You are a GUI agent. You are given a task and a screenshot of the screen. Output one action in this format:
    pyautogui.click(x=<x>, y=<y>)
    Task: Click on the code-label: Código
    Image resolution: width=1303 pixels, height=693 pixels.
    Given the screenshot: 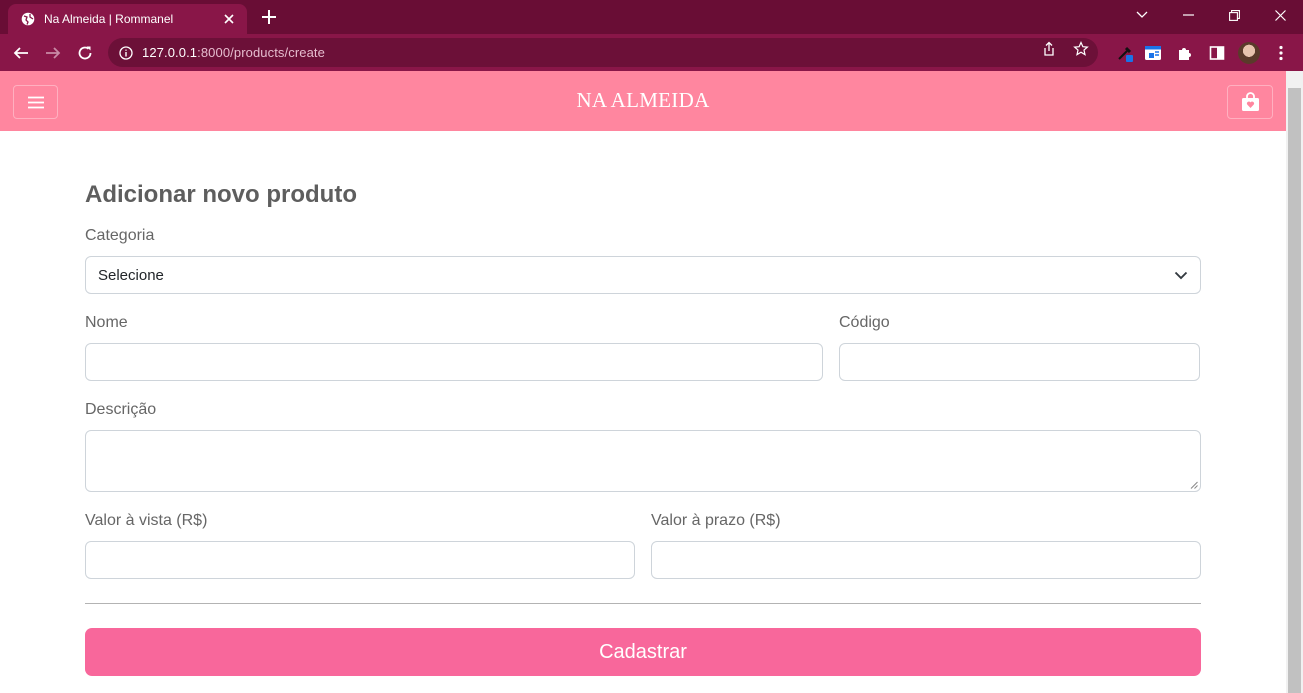 What is the action you would take?
    pyautogui.click(x=864, y=322)
    